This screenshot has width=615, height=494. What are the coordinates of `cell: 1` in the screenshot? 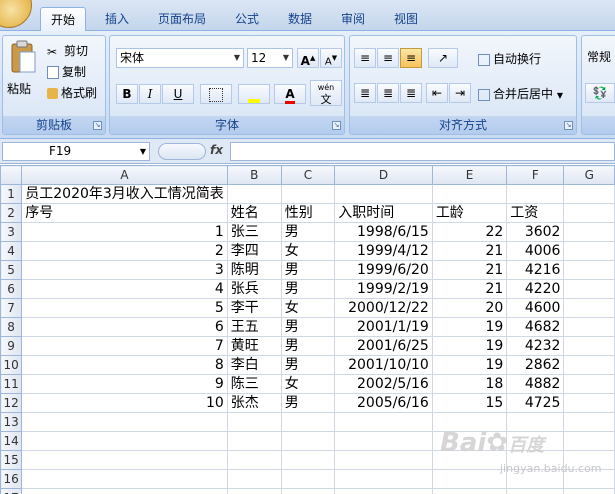 It's located at (124, 232).